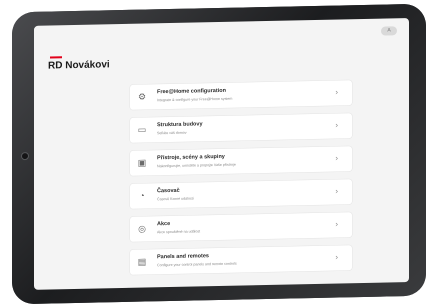  What do you see at coordinates (164, 224) in the screenshot?
I see `menu-item-title: Akce` at bounding box center [164, 224].